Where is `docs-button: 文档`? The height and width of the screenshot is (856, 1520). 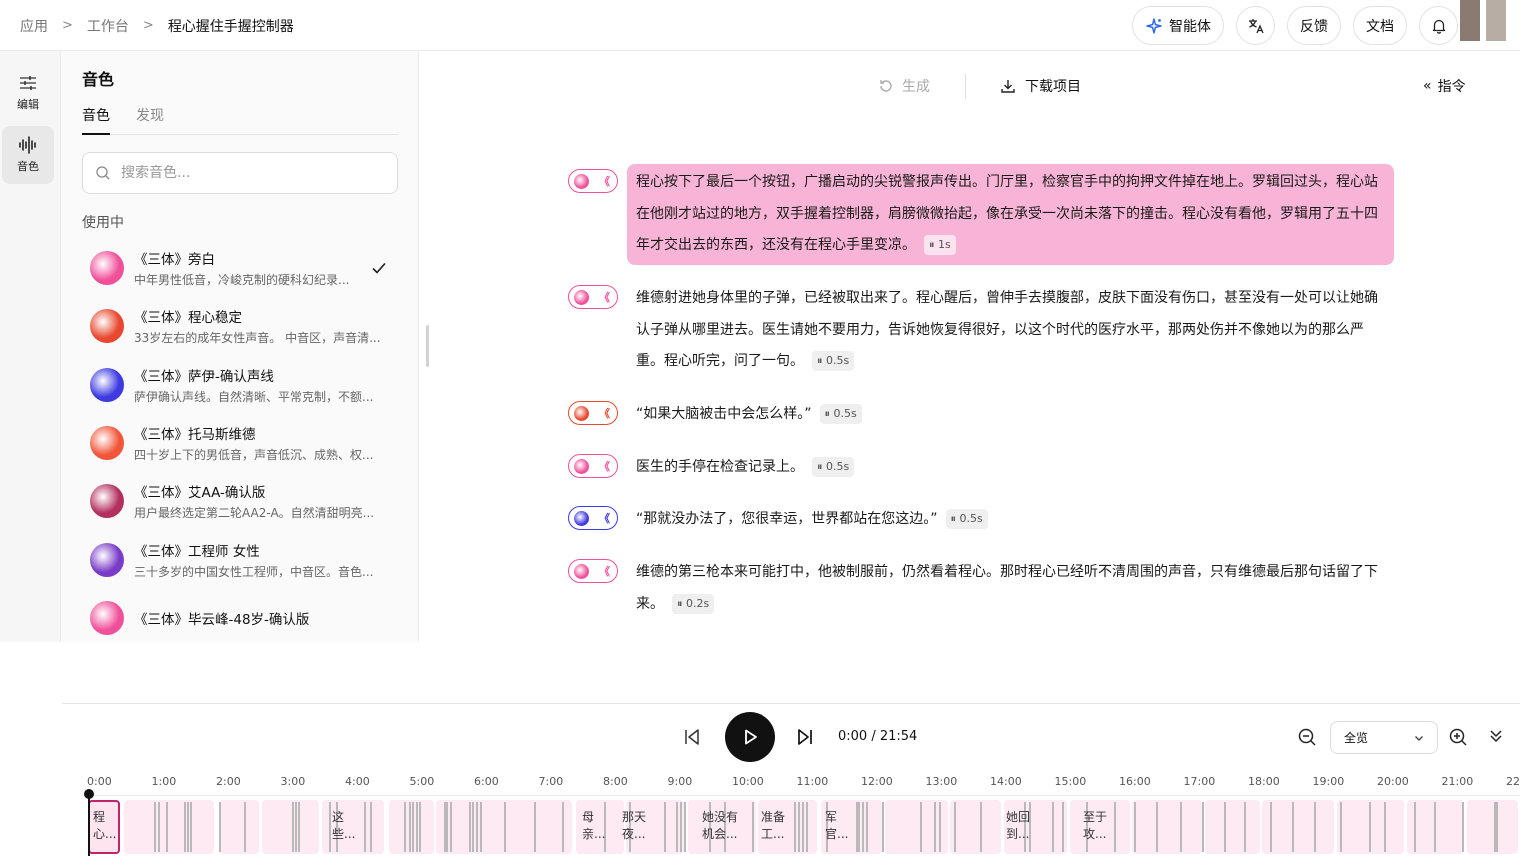
docs-button: 文档 is located at coordinates (1380, 25).